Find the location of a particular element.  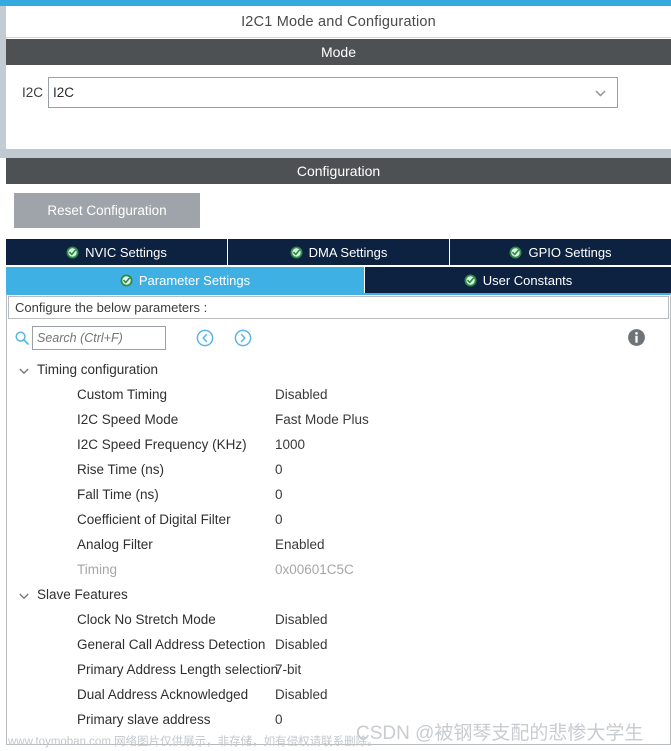

param-value: 7-bit is located at coordinates (288, 669).